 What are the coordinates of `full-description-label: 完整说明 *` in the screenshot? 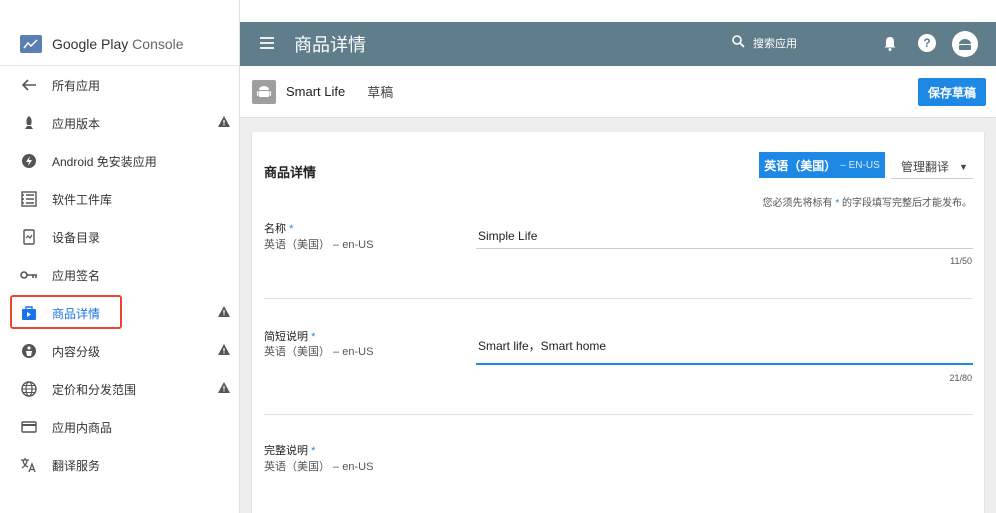 It's located at (290, 451).